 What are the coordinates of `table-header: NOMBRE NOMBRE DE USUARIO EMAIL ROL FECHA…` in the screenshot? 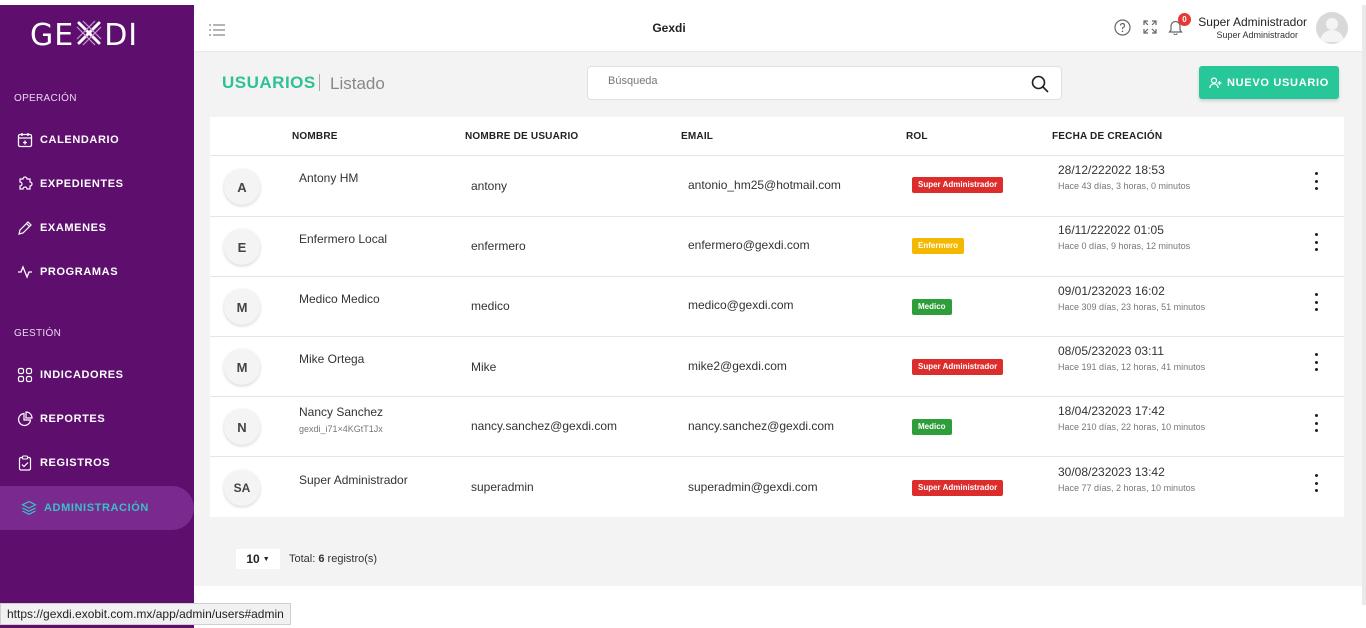 It's located at (777, 136).